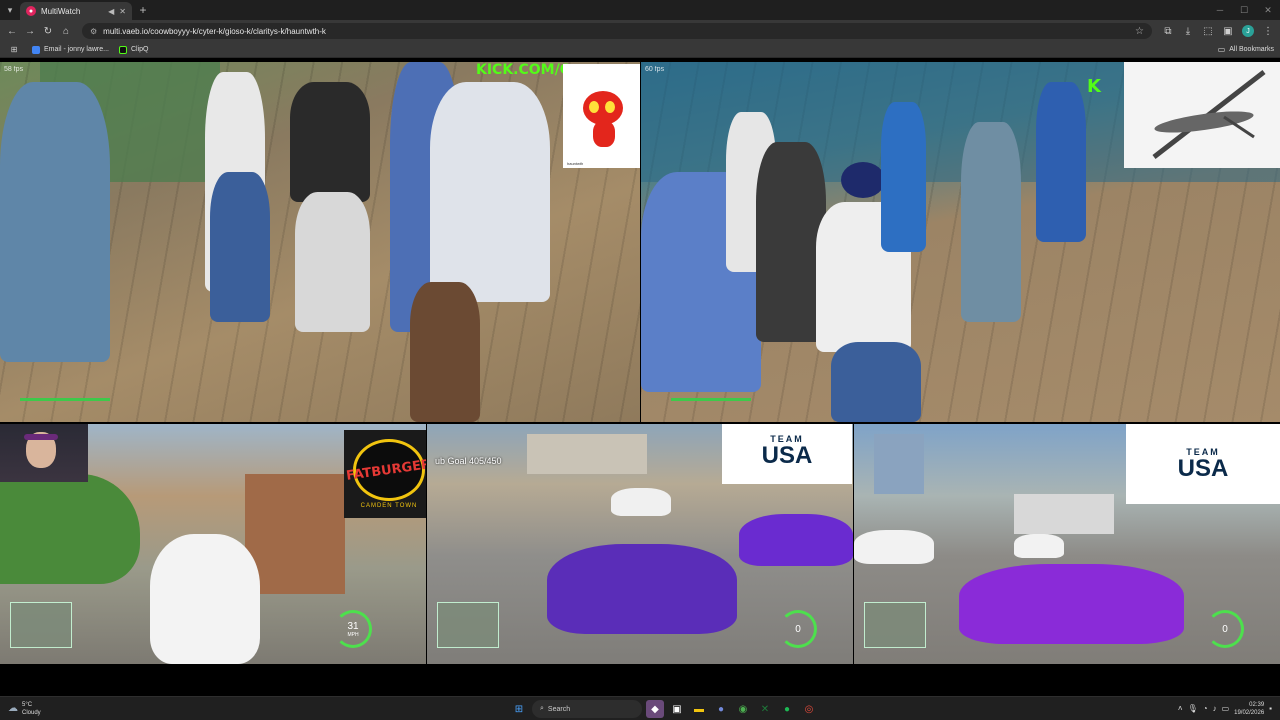  What do you see at coordinates (519, 709) in the screenshot?
I see `windows-start-icon: ⊞` at bounding box center [519, 709].